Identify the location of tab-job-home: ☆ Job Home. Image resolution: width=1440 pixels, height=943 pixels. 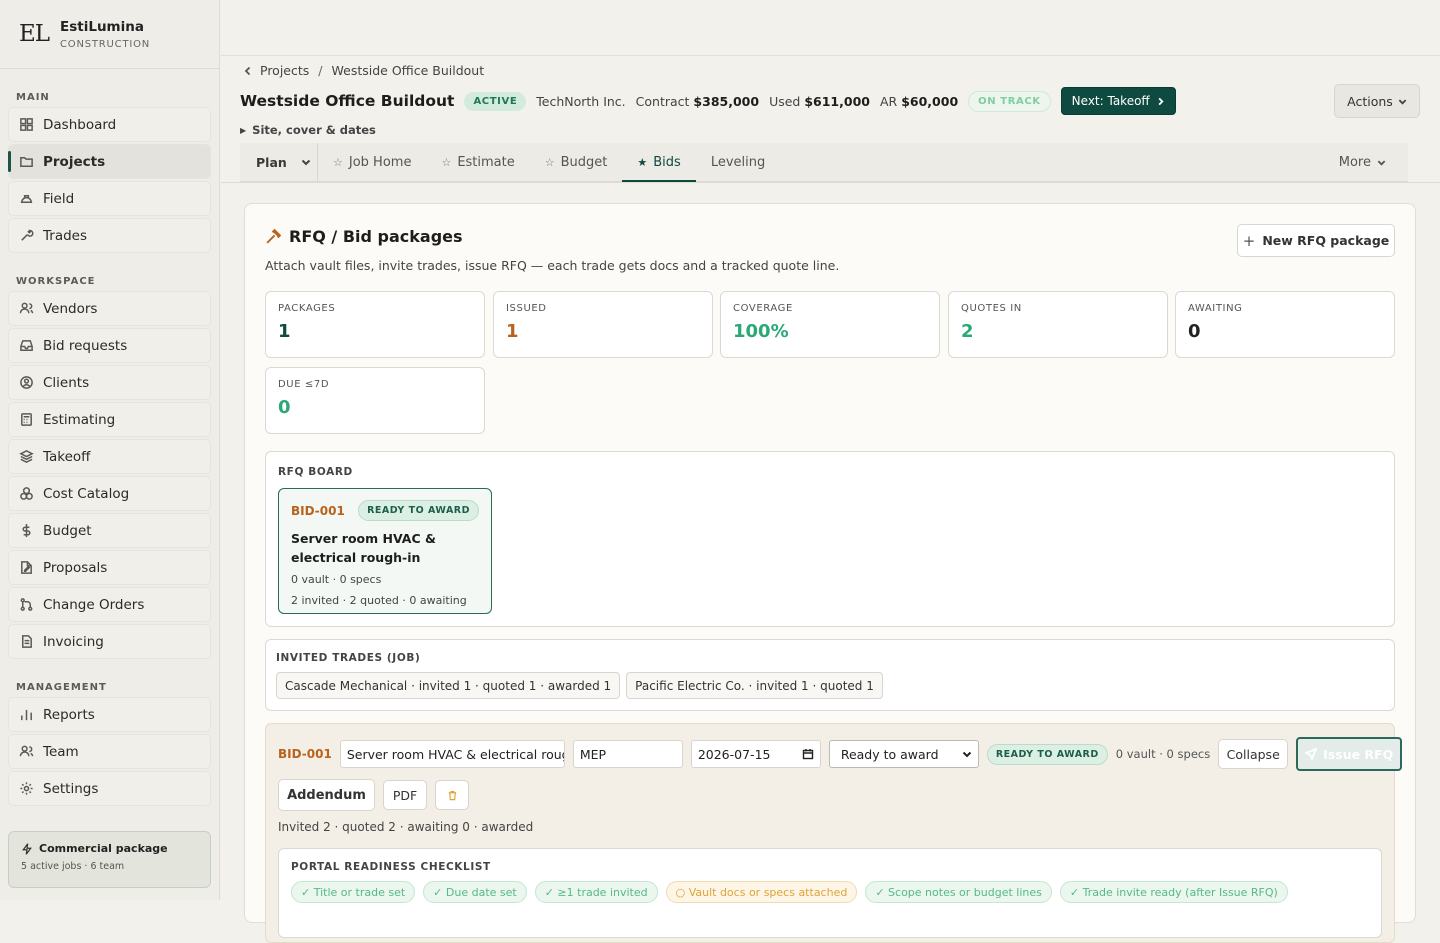
(372, 162).